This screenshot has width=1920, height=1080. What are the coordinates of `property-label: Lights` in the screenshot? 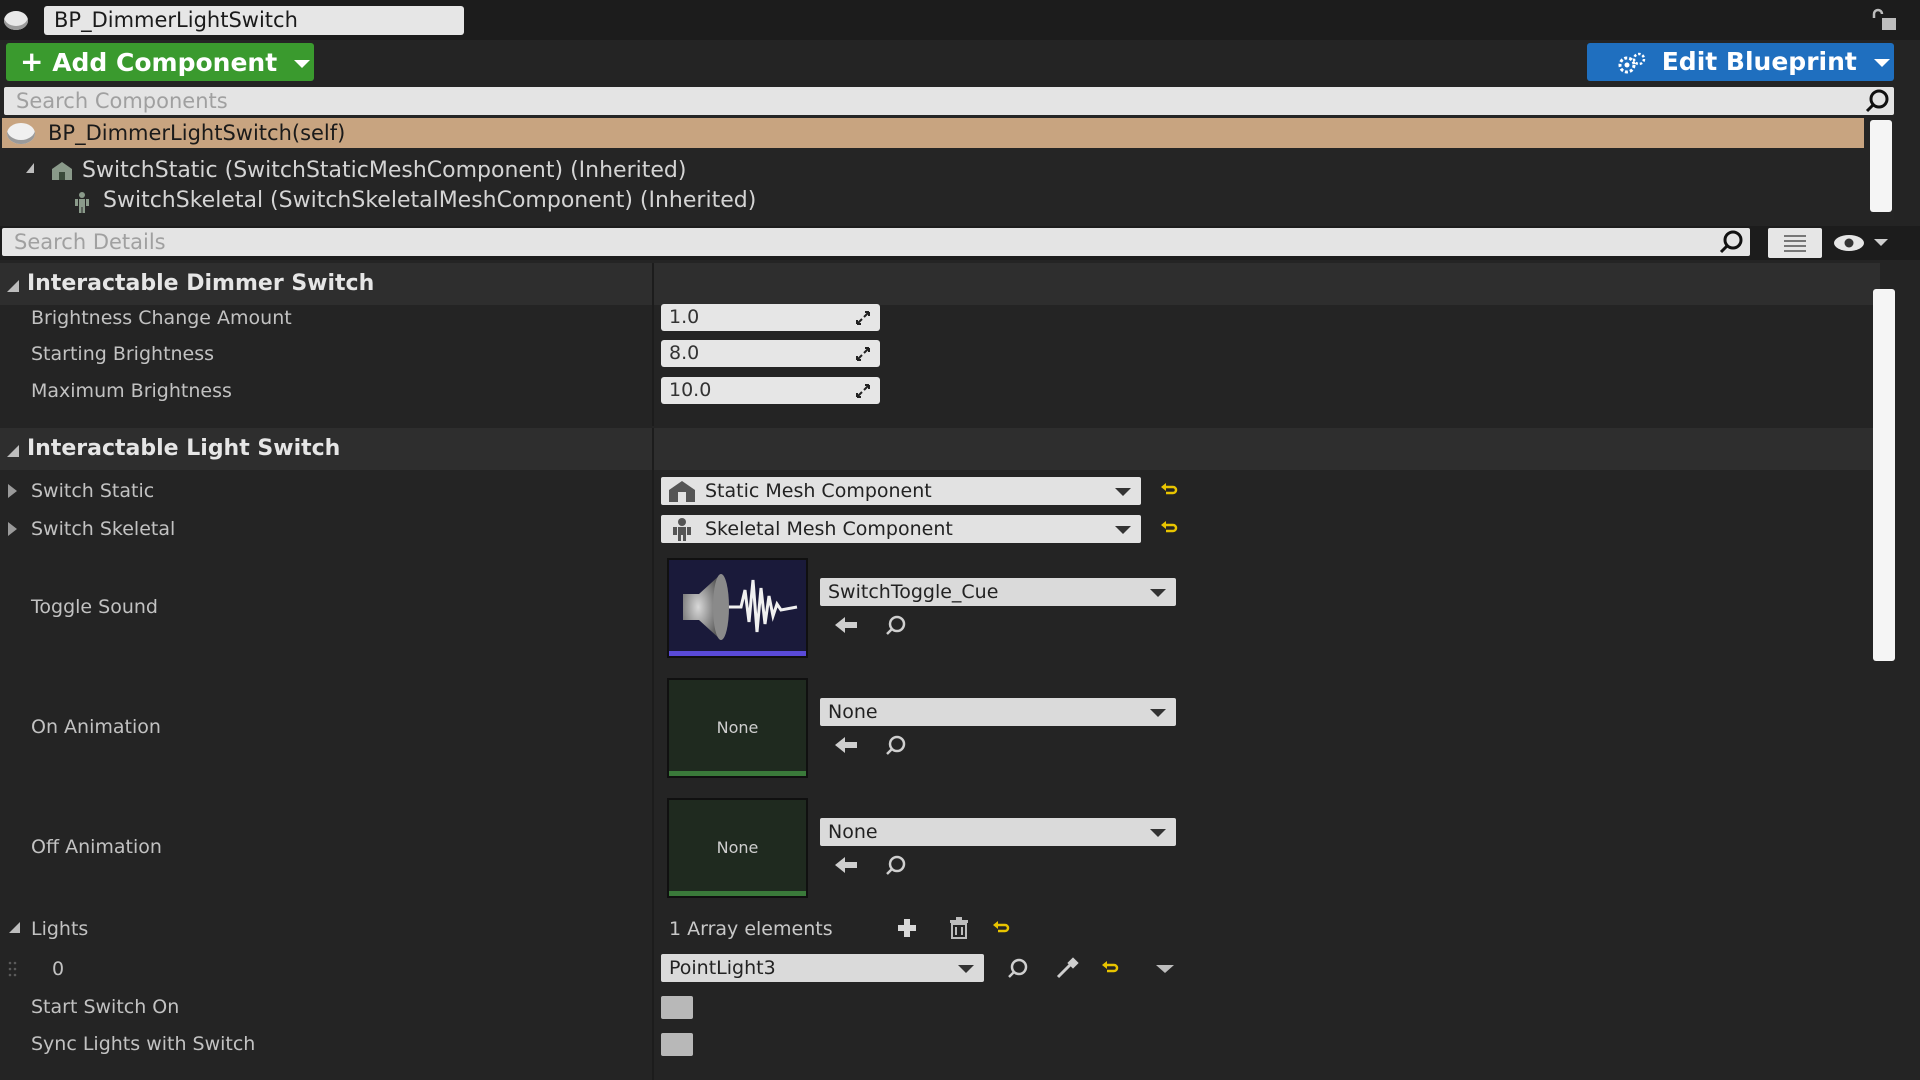 It's located at (60, 929).